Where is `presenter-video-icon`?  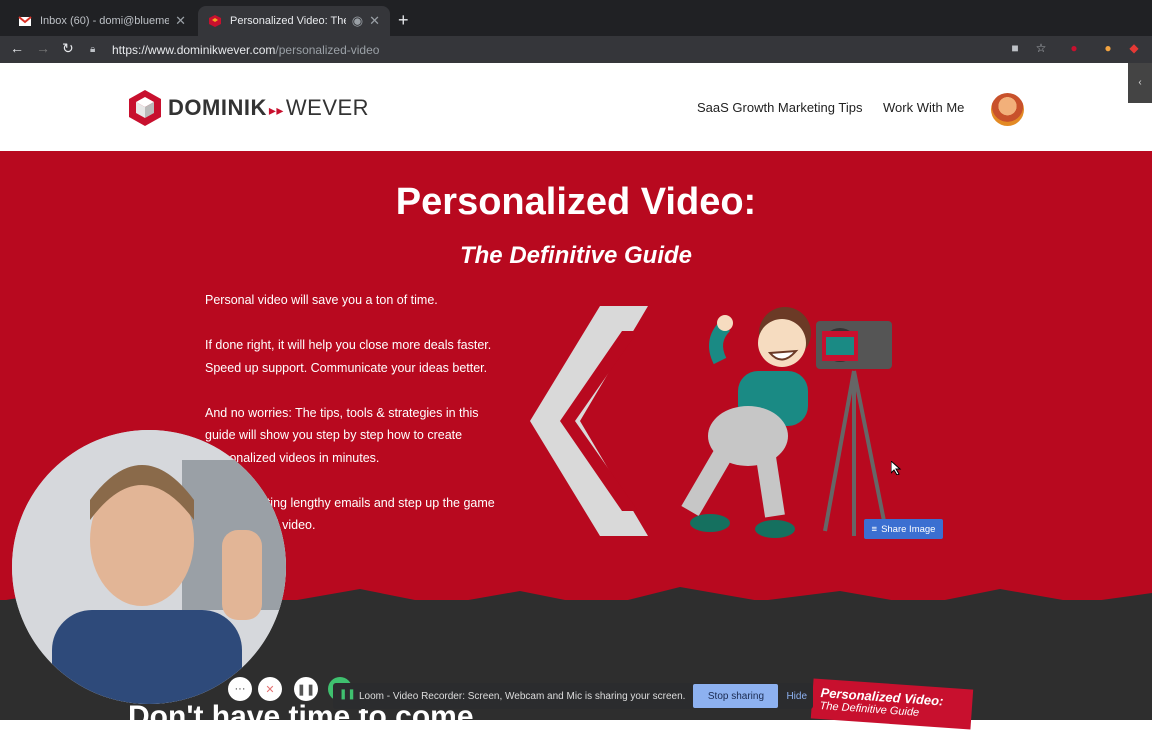
presenter-video-icon is located at coordinates (149, 567).